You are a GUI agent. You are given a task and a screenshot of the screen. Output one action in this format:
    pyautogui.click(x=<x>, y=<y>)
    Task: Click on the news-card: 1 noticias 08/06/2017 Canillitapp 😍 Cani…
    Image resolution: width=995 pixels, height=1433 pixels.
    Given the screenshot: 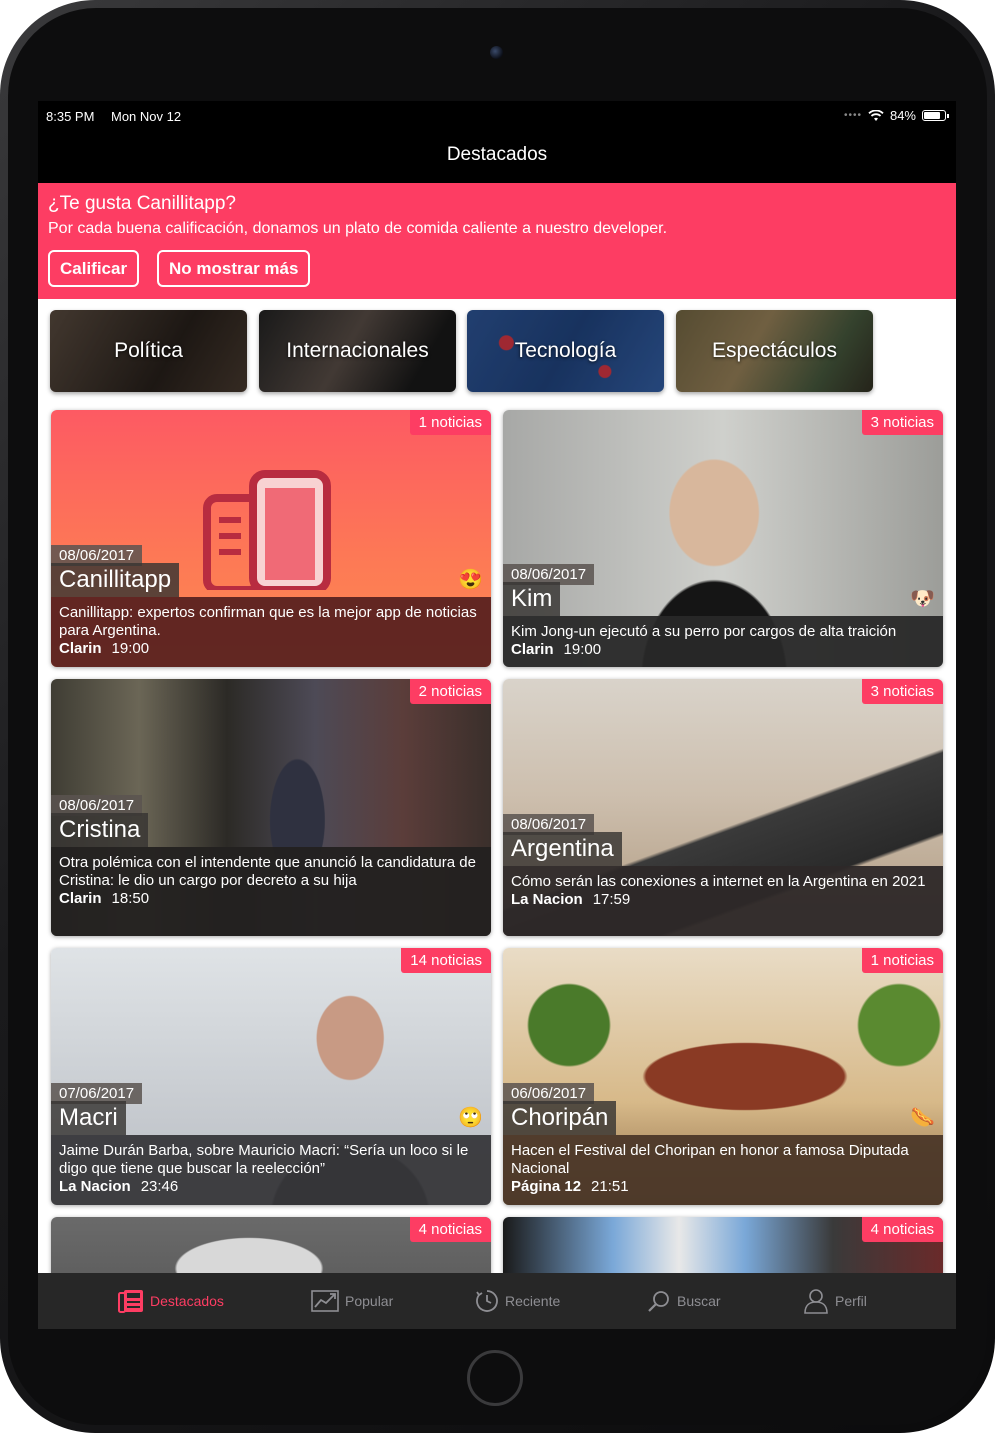 What is the action you would take?
    pyautogui.click(x=271, y=538)
    